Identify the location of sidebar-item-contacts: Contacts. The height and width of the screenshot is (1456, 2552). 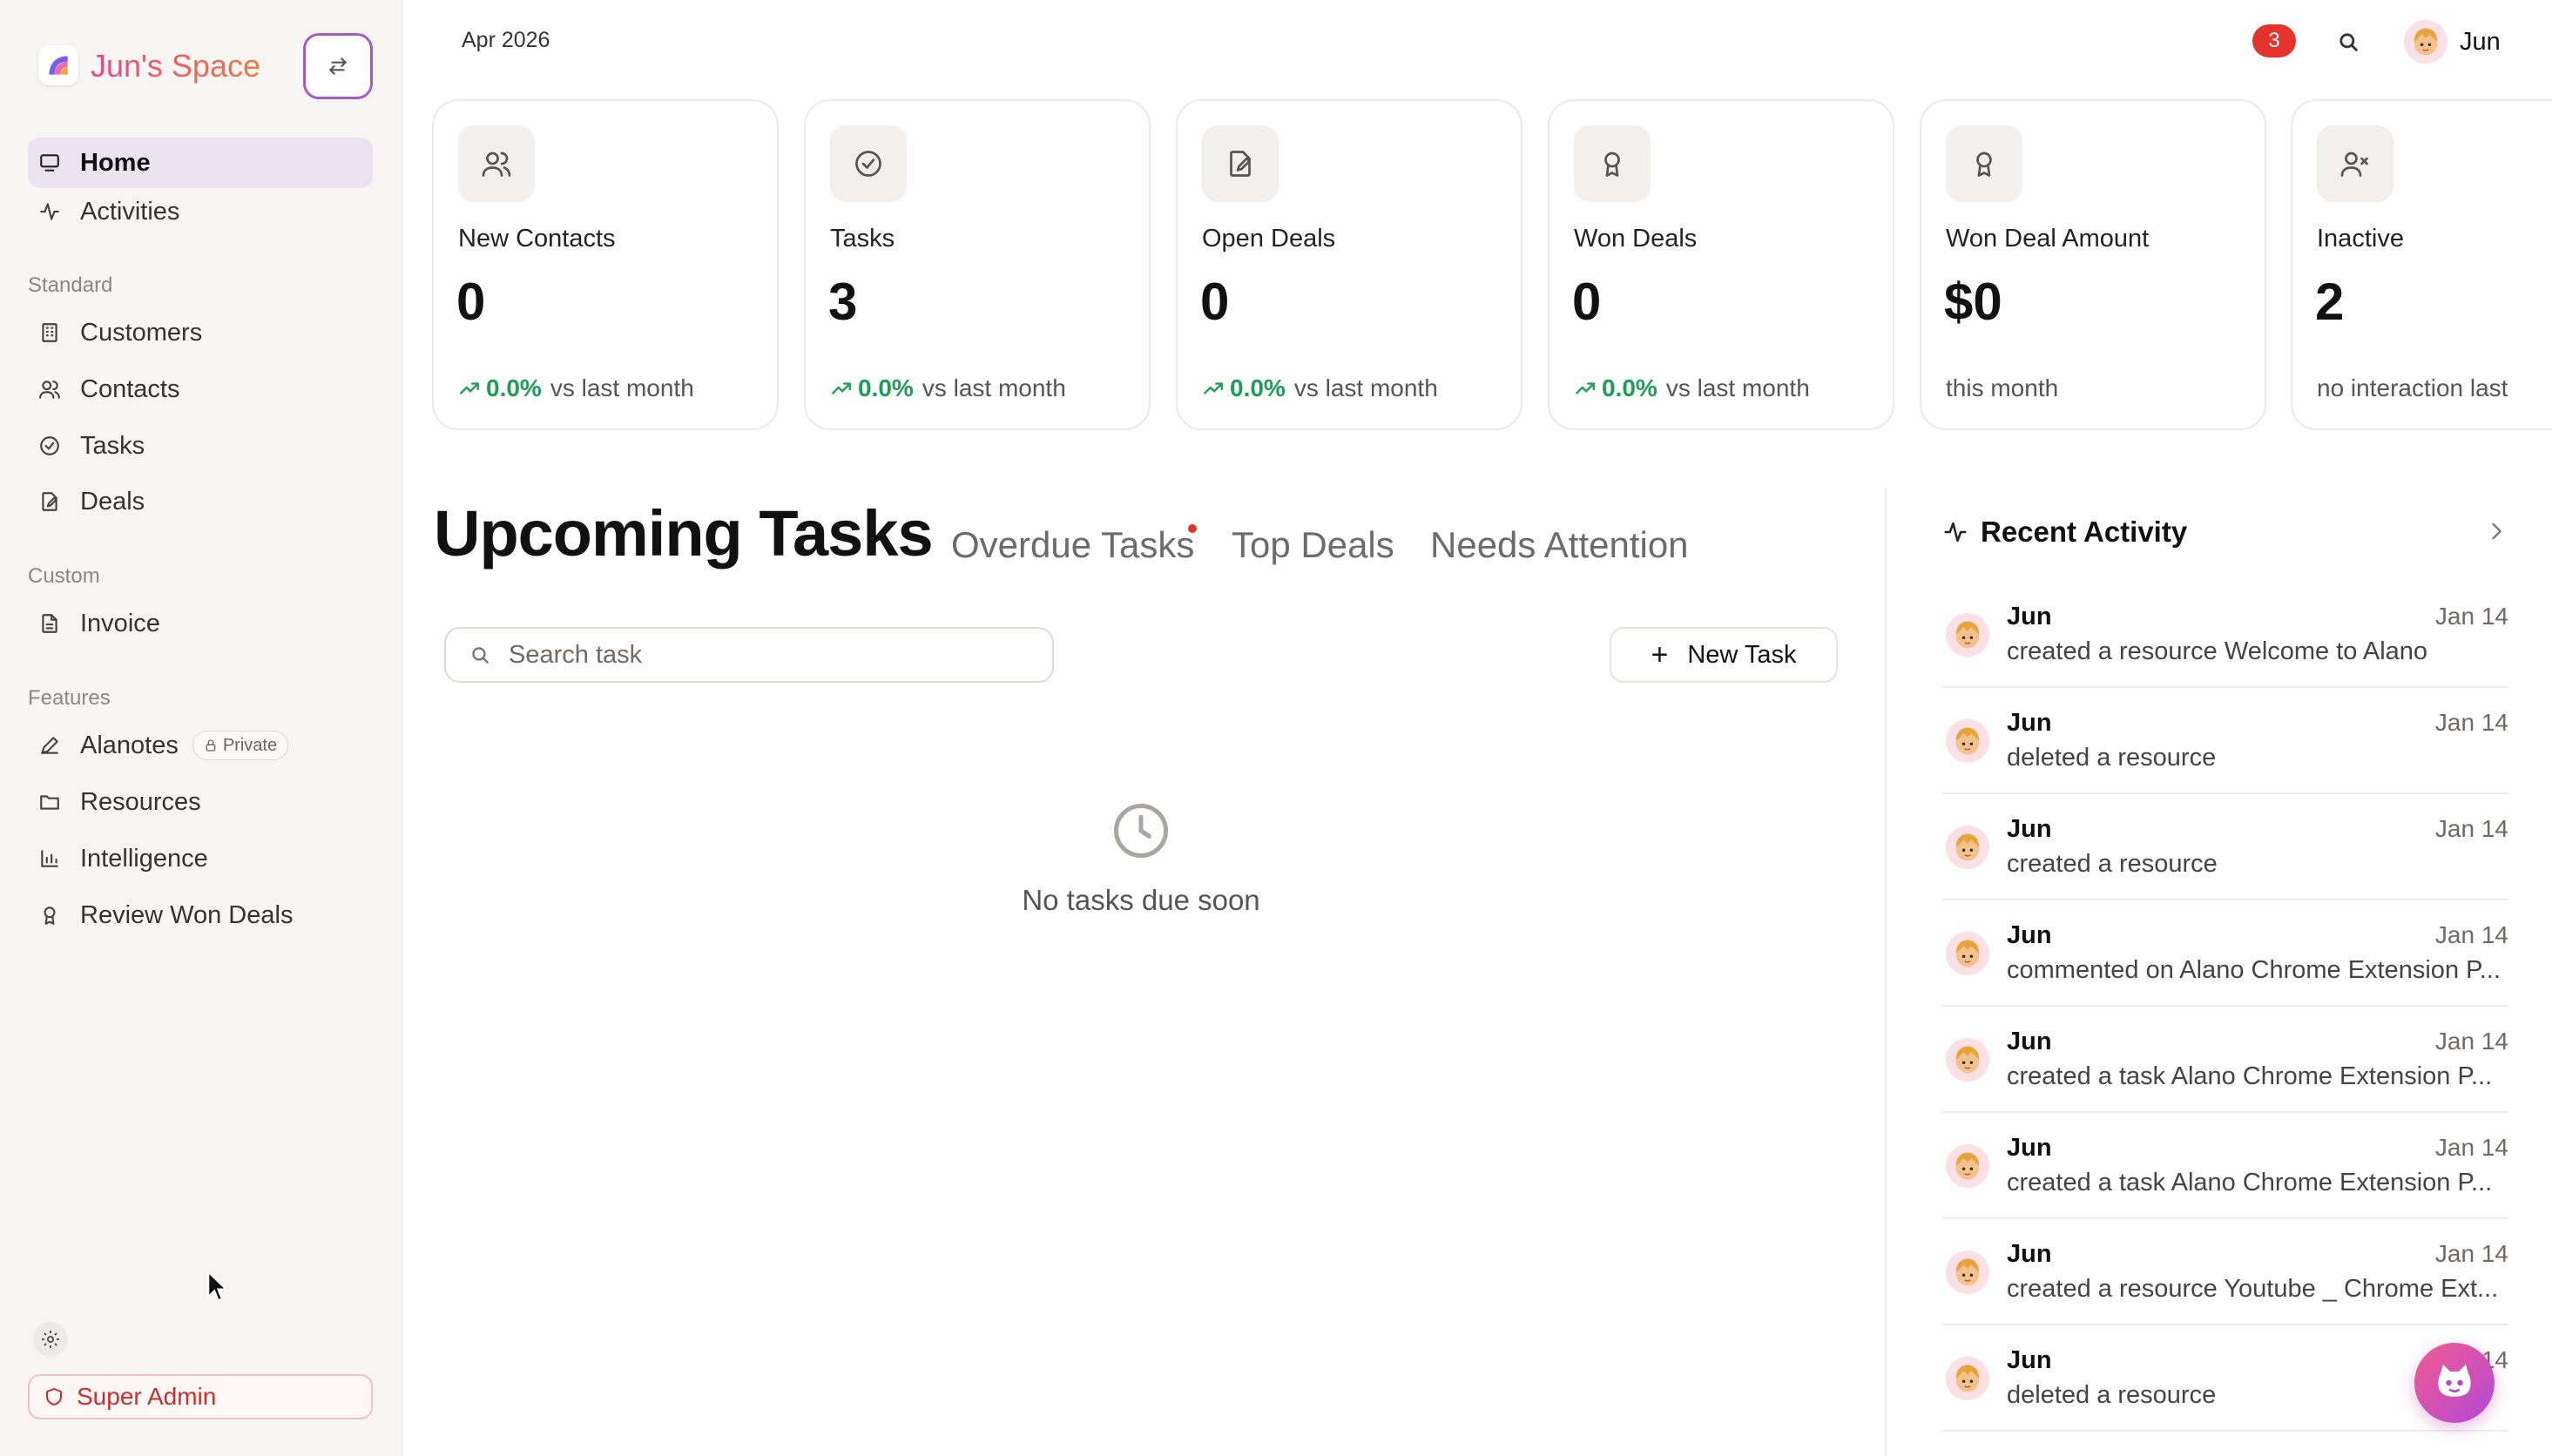
(200, 389).